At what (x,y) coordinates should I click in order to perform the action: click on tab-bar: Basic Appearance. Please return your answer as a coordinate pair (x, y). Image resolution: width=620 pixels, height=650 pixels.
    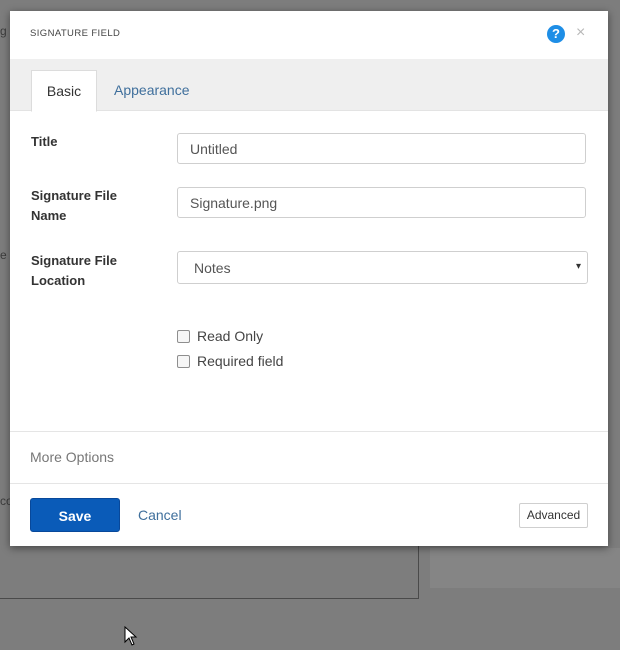
    Looking at the image, I should click on (309, 85).